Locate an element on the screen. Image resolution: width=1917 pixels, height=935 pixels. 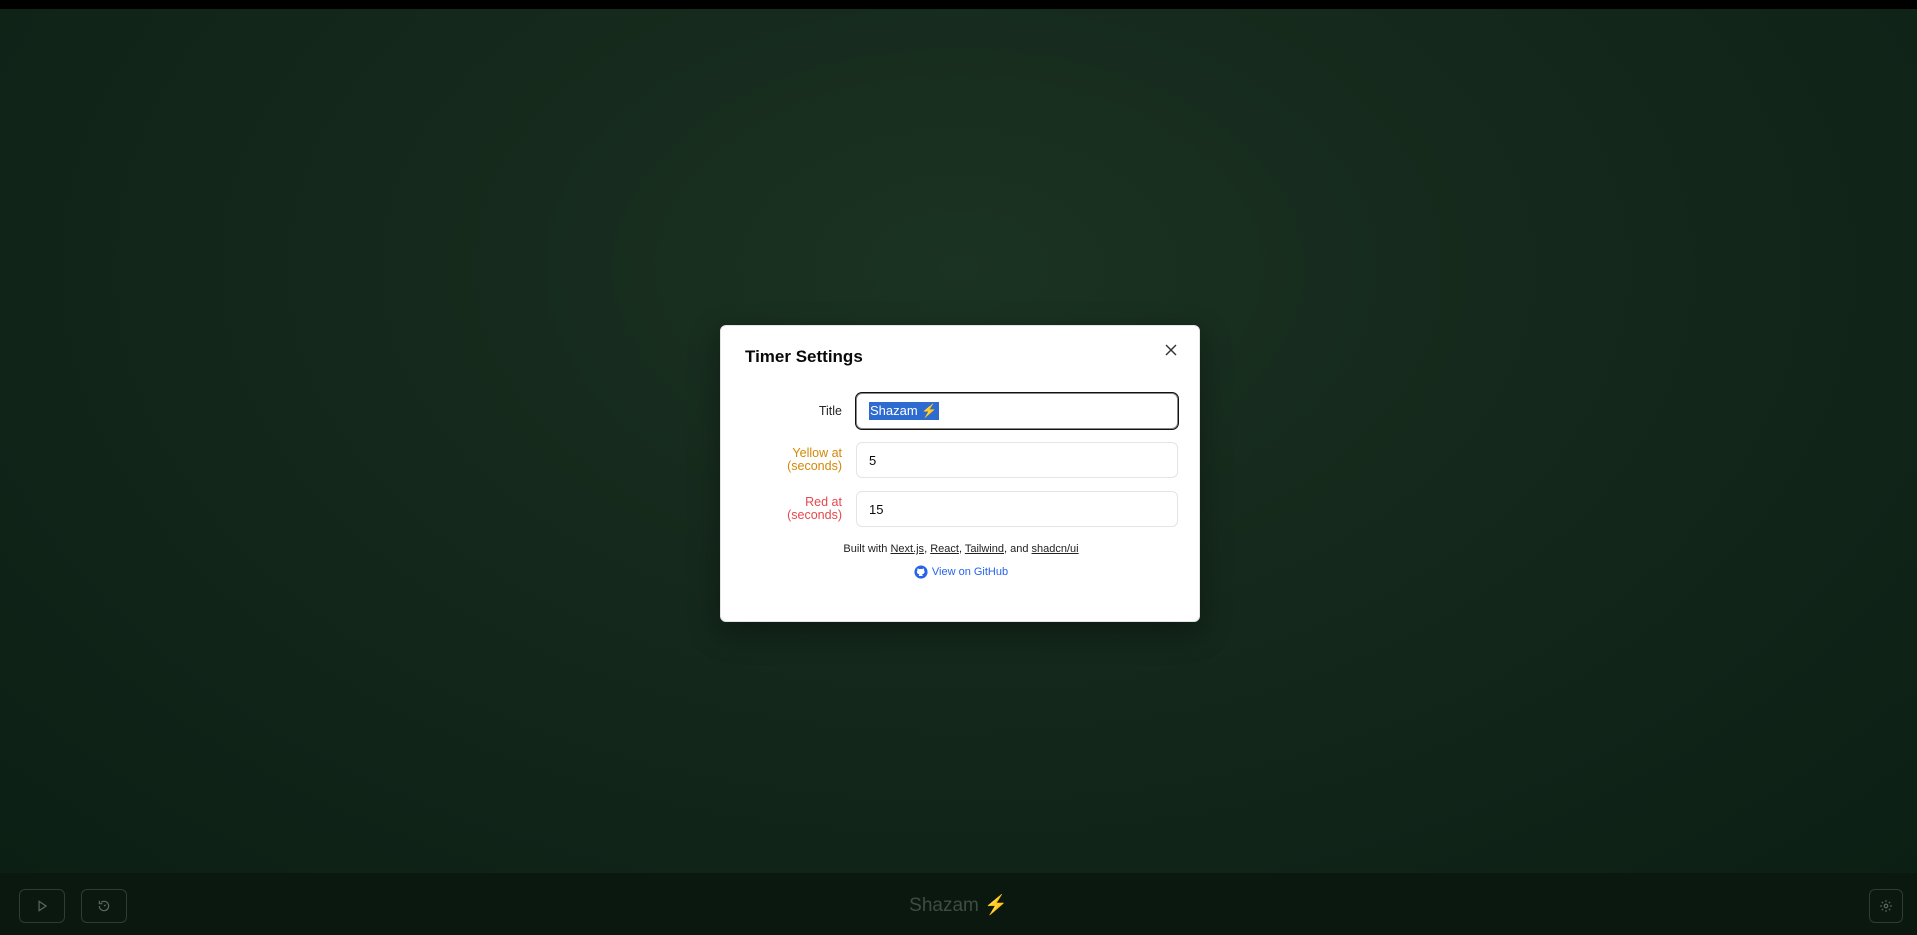
title-input-value: Shazam ⚡ is located at coordinates (904, 411).